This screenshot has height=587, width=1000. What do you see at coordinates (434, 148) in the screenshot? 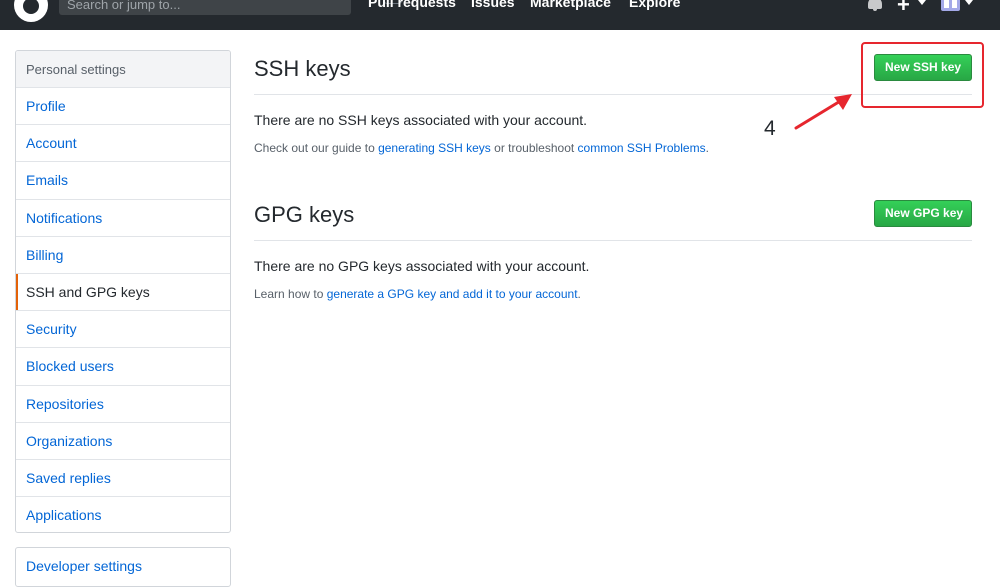
I see `generating-ssh-keys-link: generating SSH keys` at bounding box center [434, 148].